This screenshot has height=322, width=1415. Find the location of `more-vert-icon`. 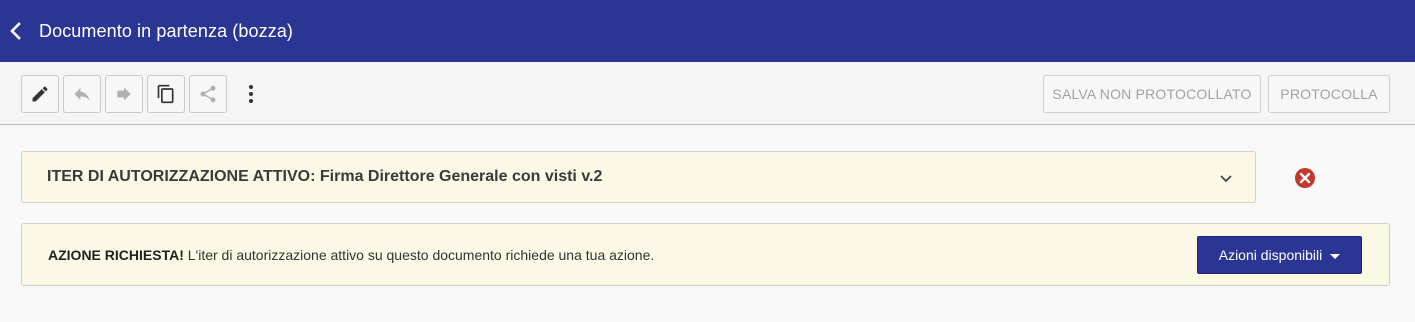

more-vert-icon is located at coordinates (251, 94).